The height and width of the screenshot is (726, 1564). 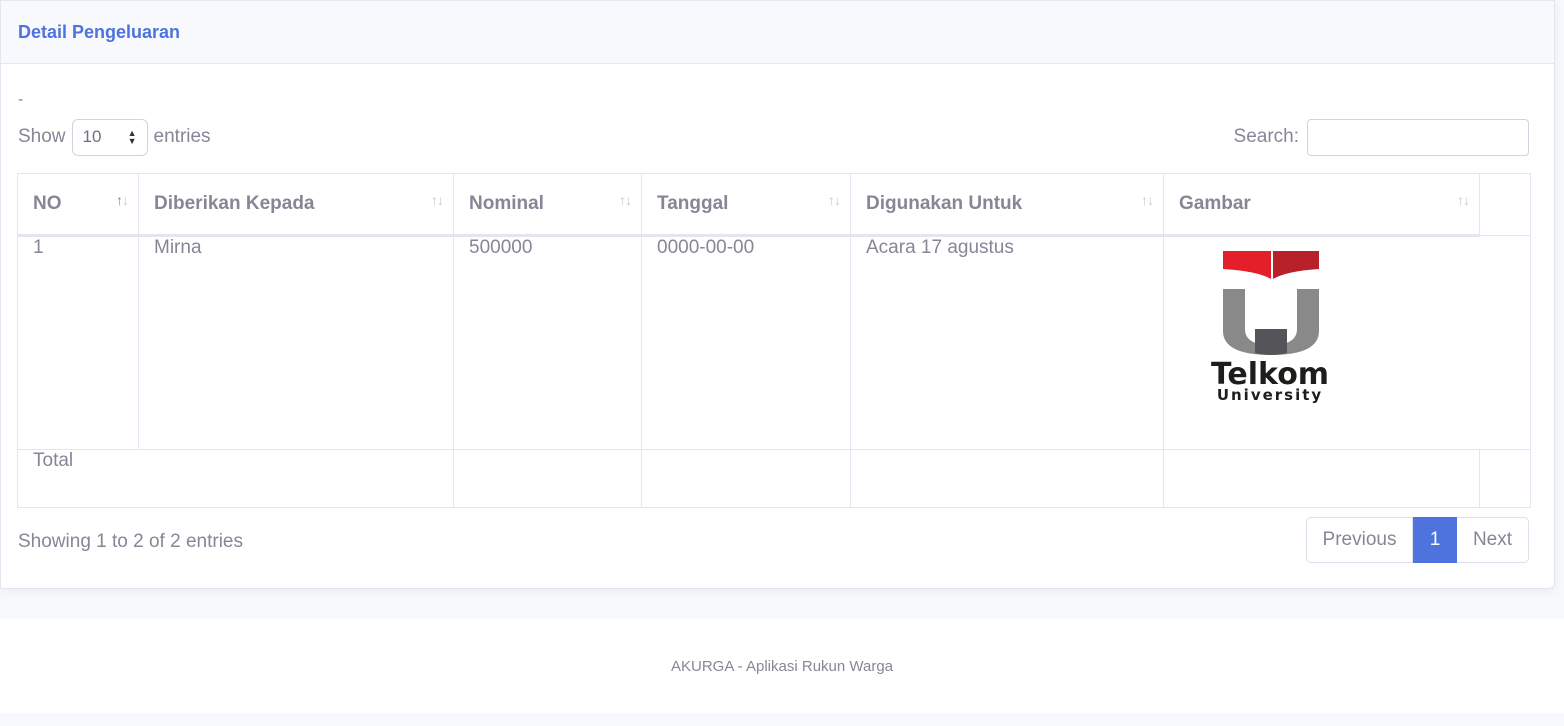 I want to click on cell-diberikan-kepada: Mirna, so click(x=296, y=342).